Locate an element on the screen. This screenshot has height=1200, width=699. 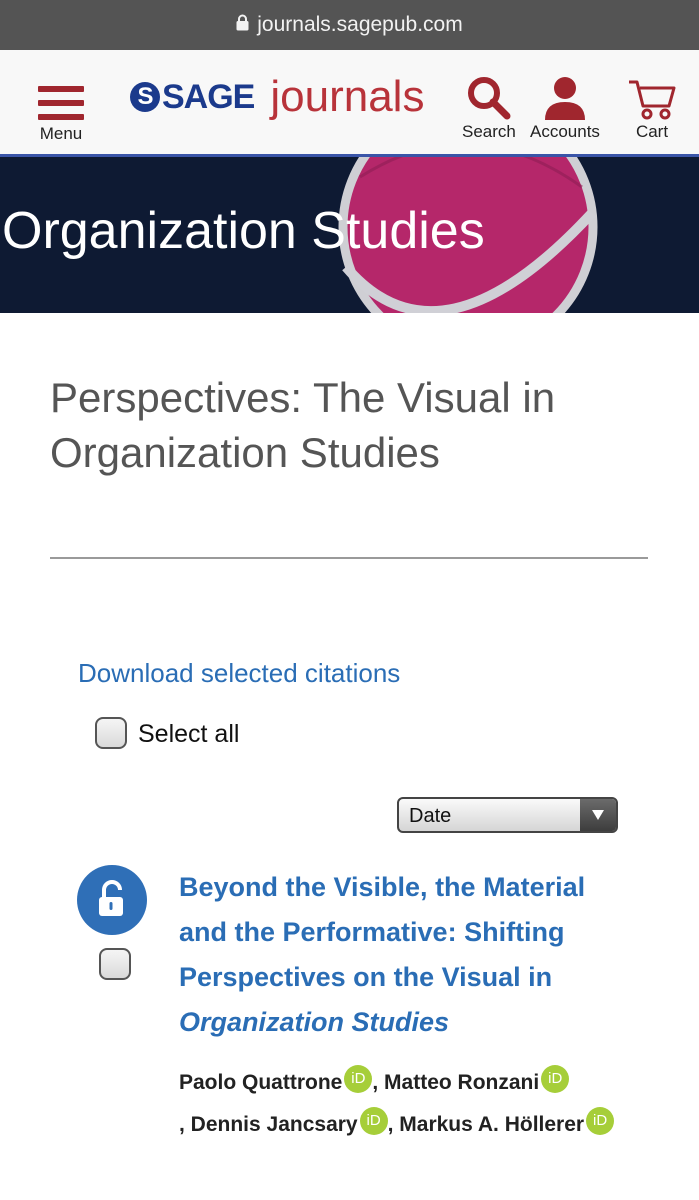
divider is located at coordinates (349, 558).